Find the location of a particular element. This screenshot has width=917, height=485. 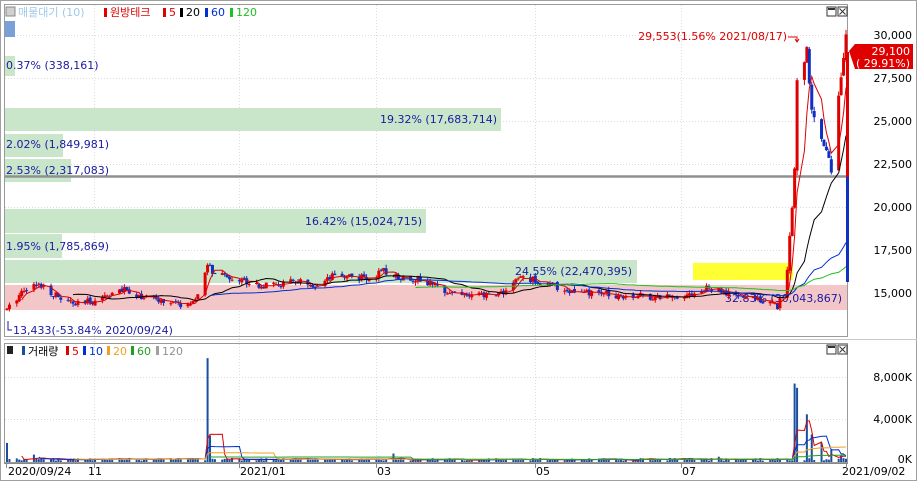

profile-label-2: 2.02% (1,849,981) is located at coordinates (57, 144).